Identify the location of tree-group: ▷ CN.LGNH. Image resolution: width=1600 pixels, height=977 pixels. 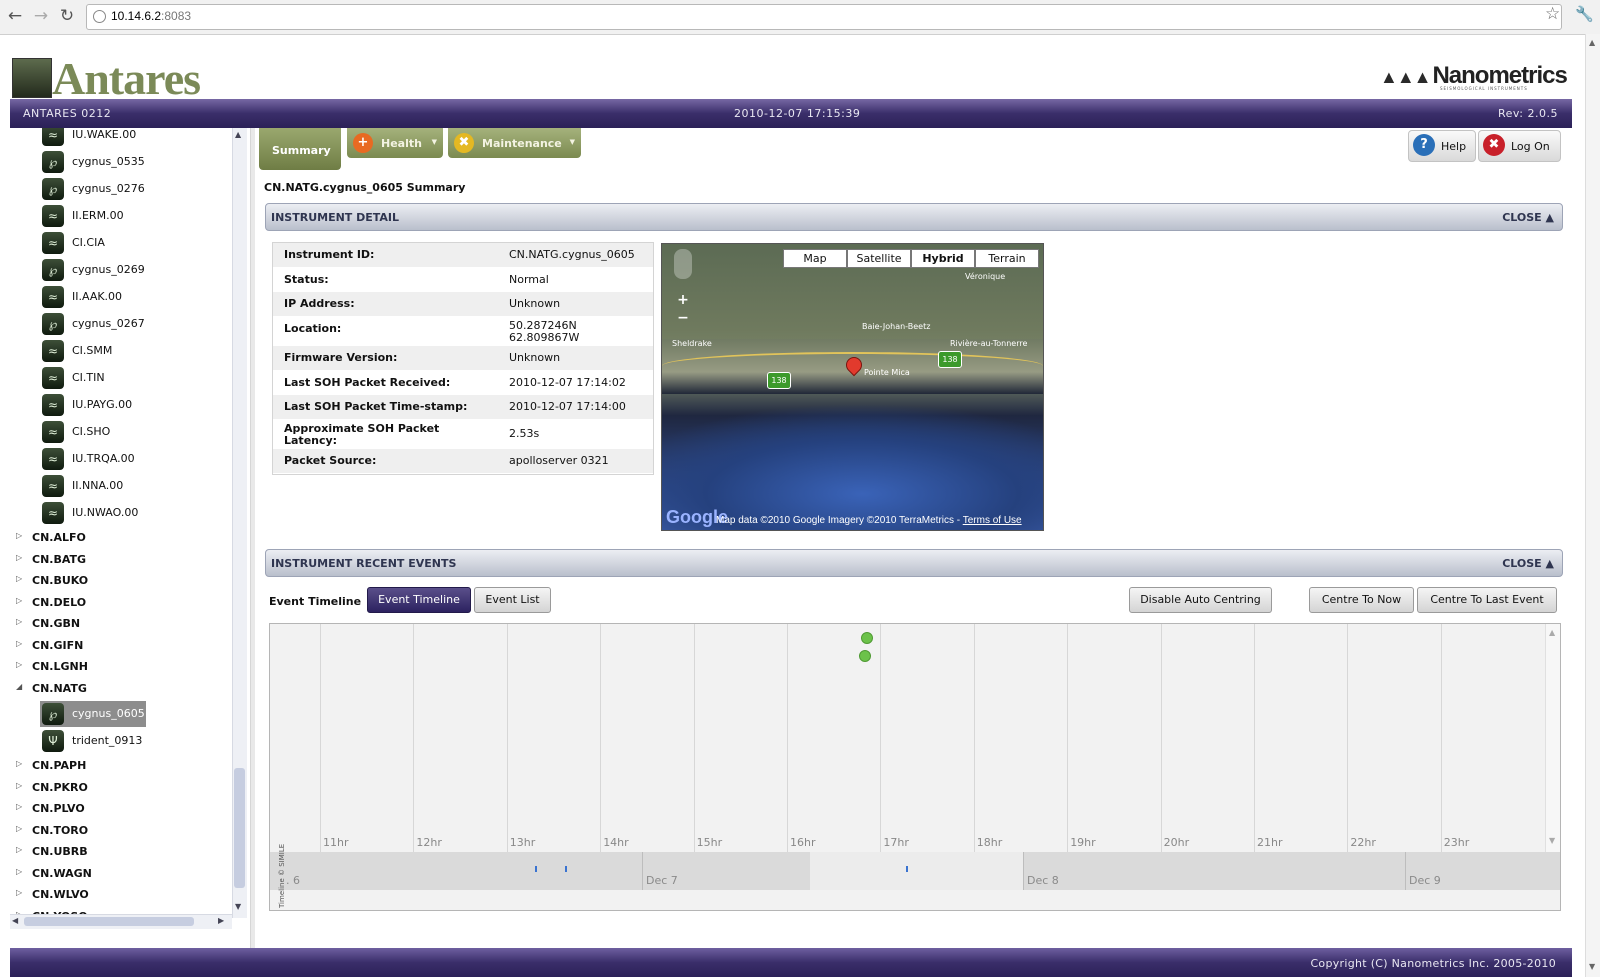
(110, 666).